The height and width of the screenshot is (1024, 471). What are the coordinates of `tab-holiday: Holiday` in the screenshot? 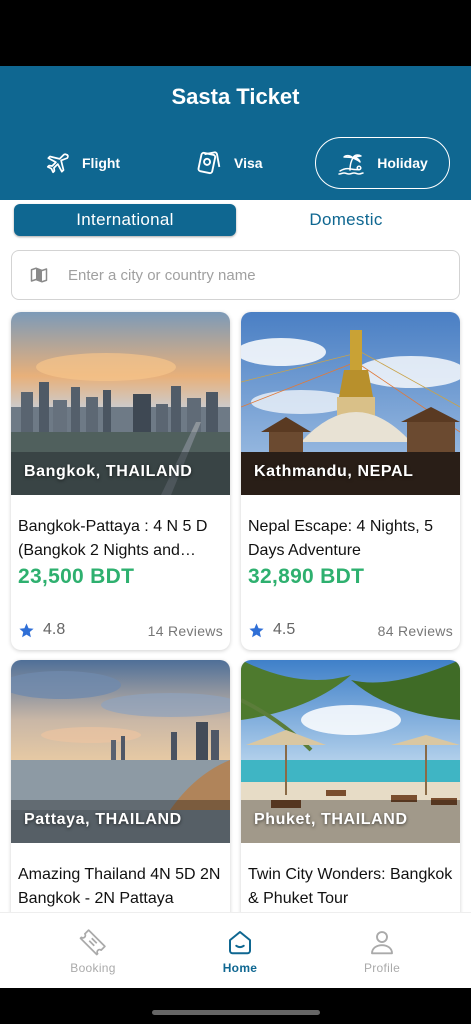 It's located at (382, 163).